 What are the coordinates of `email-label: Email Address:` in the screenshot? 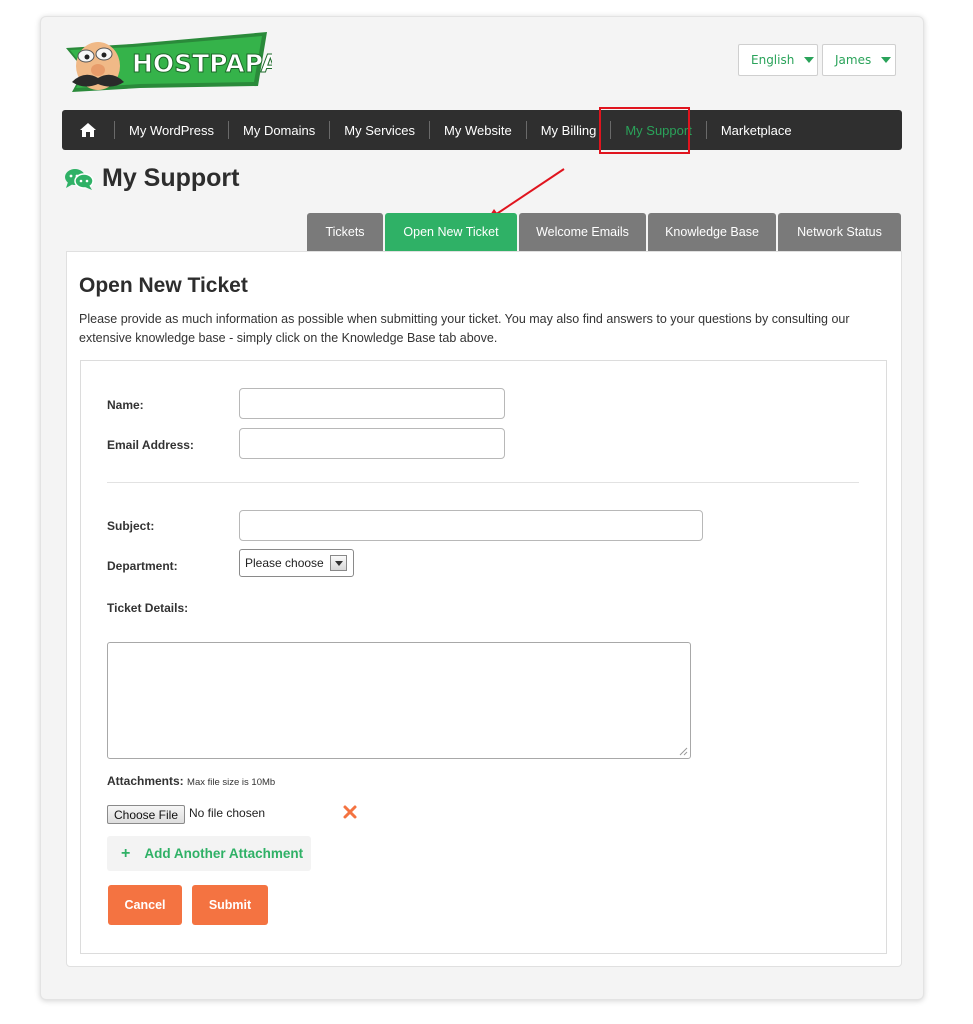 It's located at (150, 445).